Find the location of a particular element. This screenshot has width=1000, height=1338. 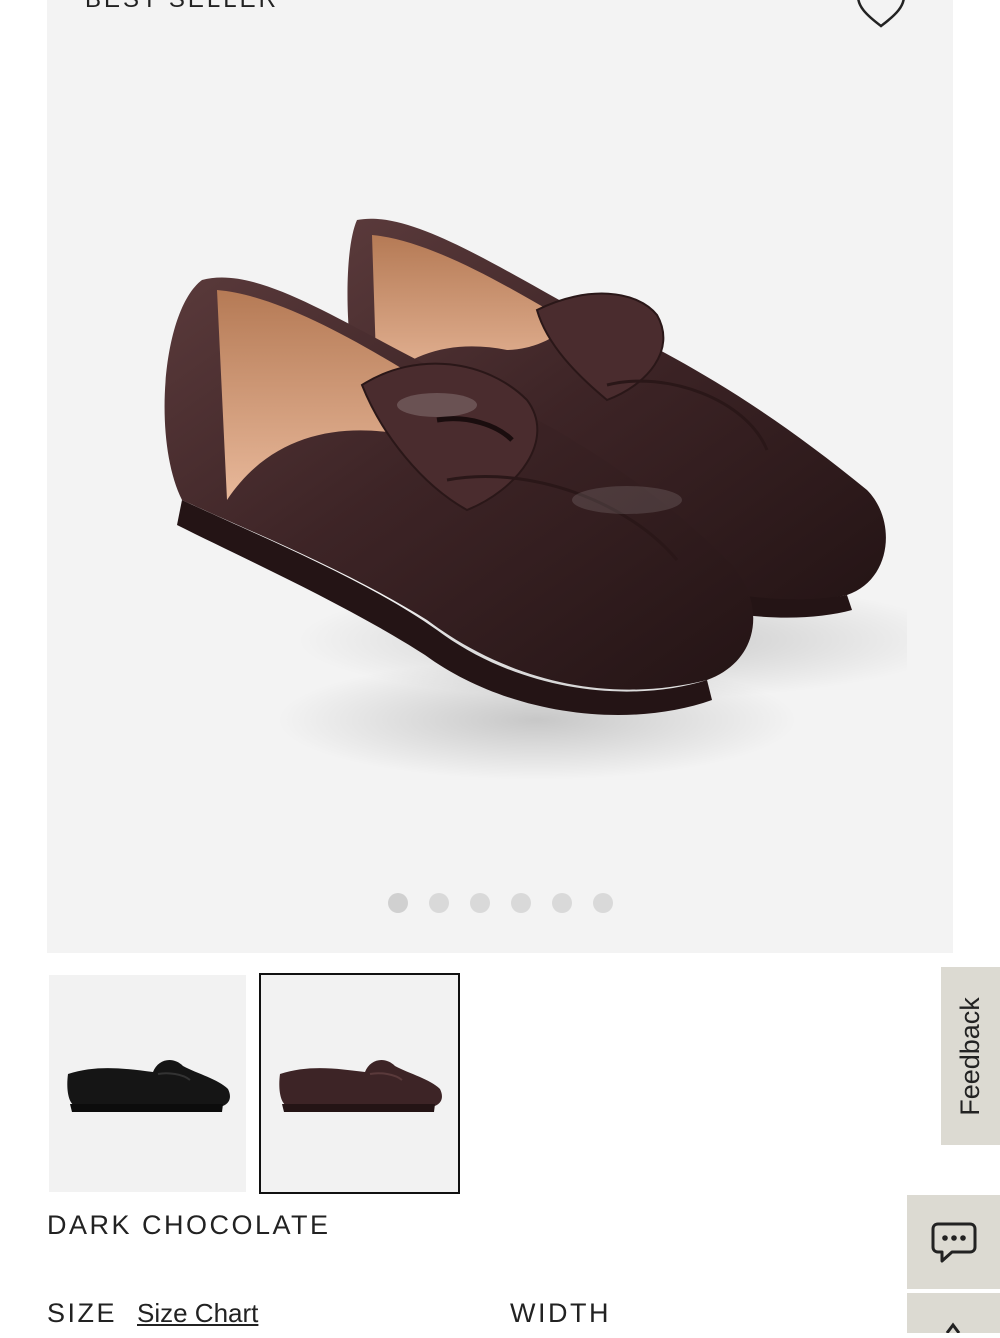

black-loafer-thumbnail is located at coordinates (148, 1085).